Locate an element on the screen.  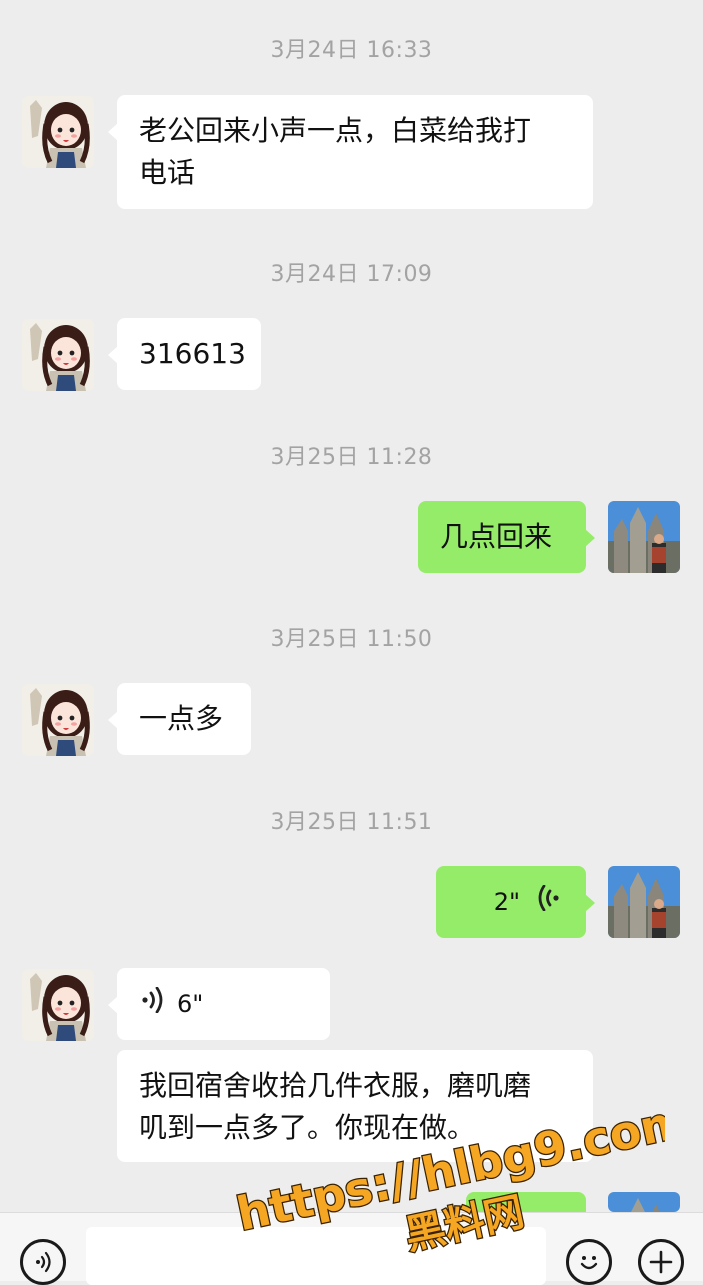
timestamp: 3月25日 11:50 is located at coordinates (351, 639).